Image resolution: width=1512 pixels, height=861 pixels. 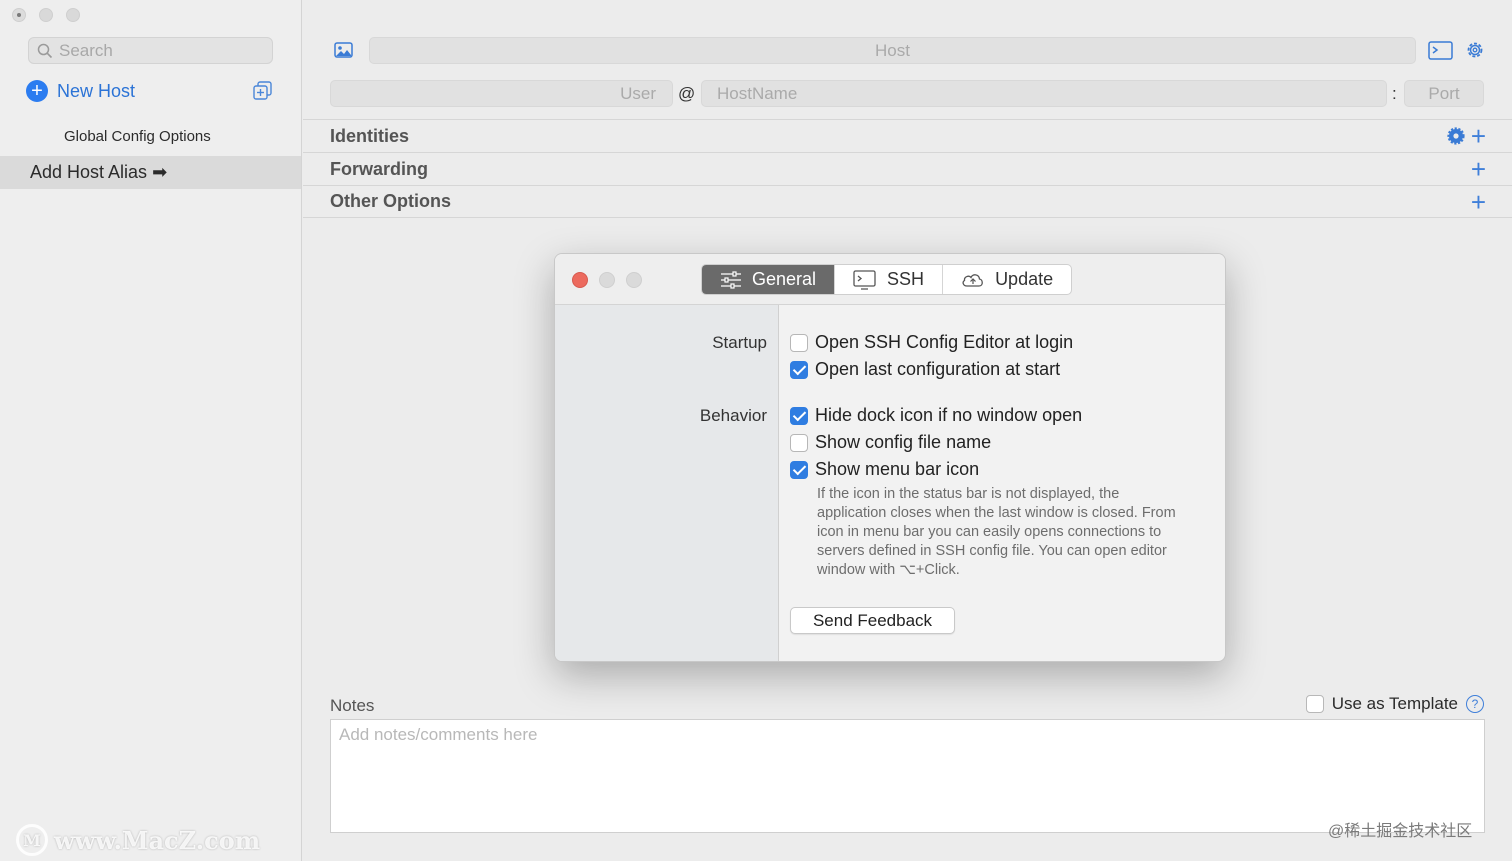 I want to click on add-identity-icon: +, so click(x=1478, y=136).